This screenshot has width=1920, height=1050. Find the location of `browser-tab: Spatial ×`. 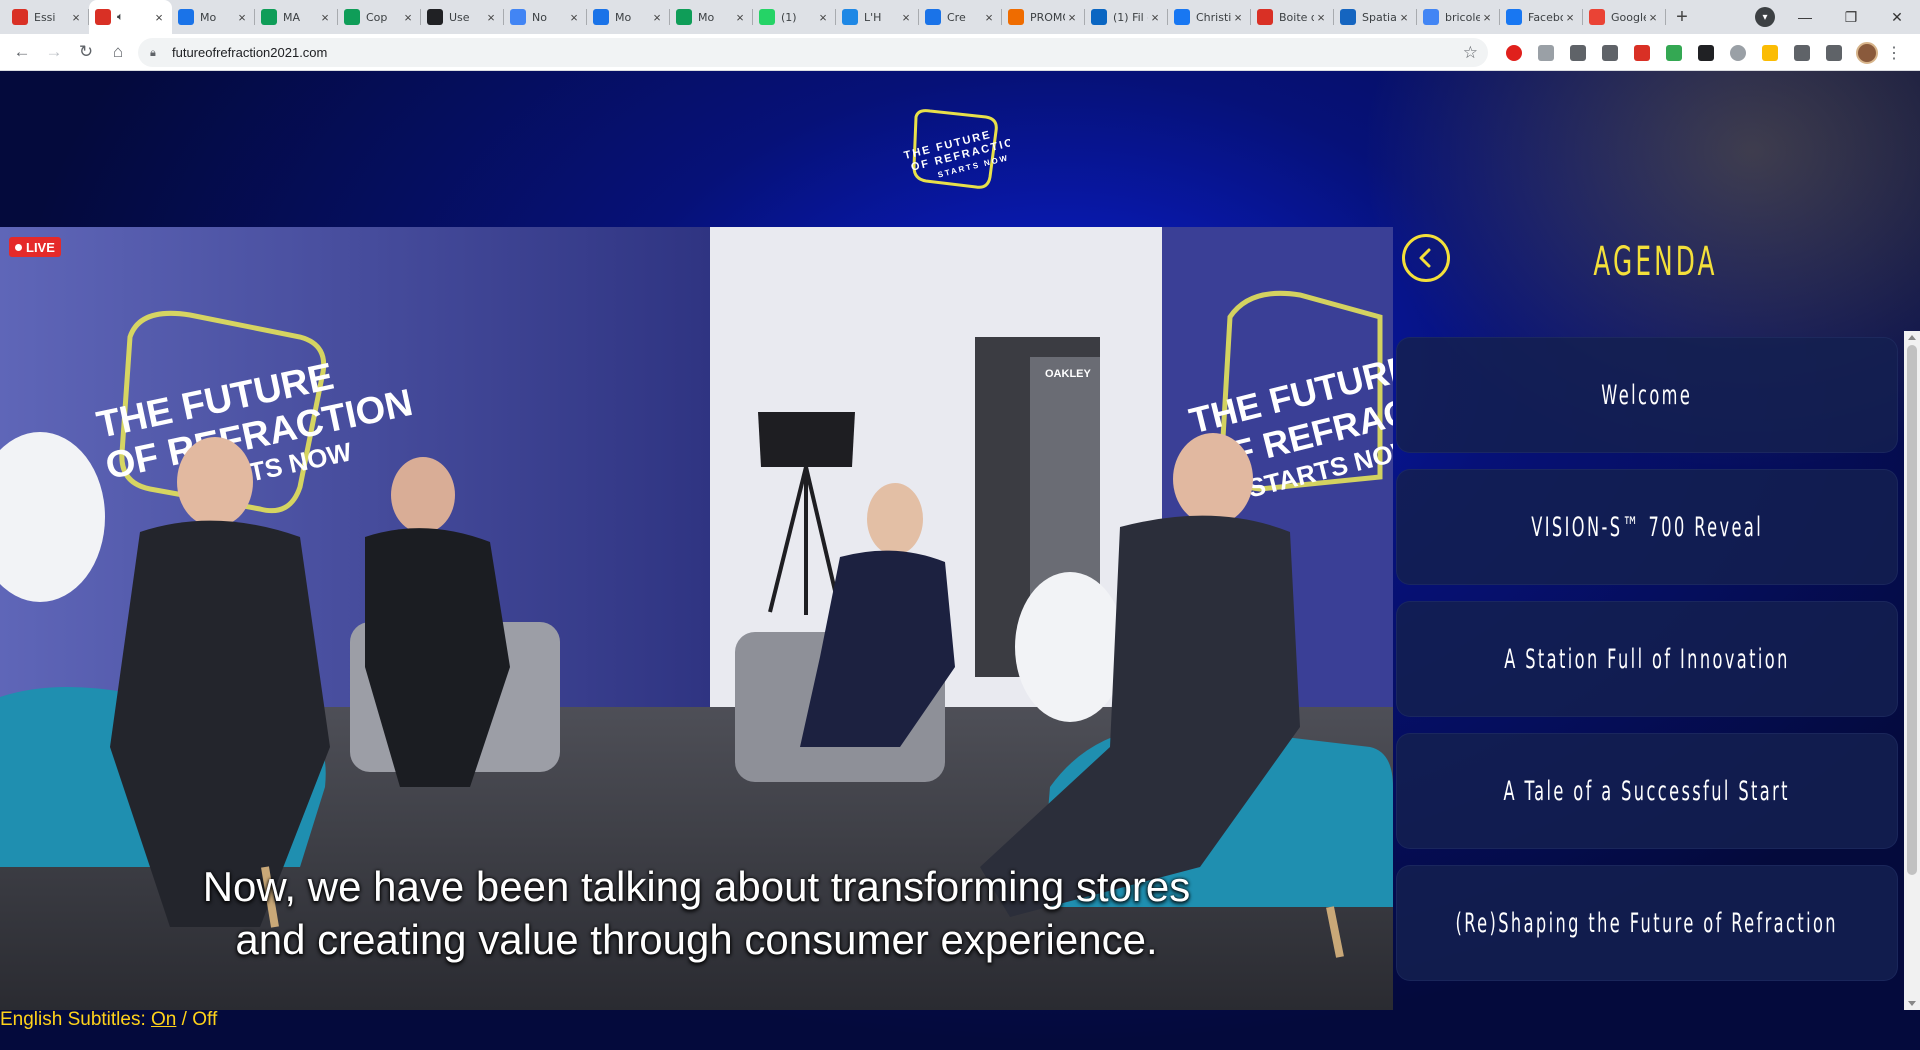

browser-tab: Spatial × is located at coordinates (1375, 17).